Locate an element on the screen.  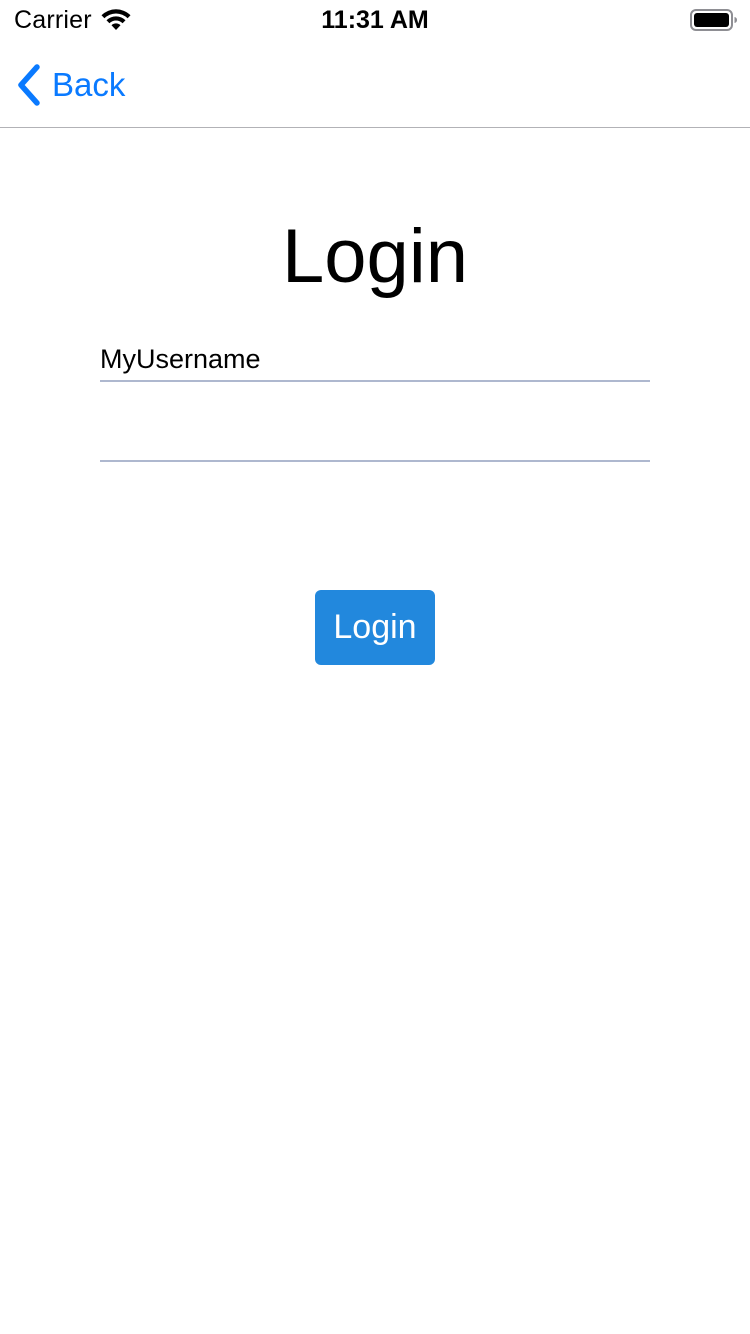
status-bar: Carrier 11:31 AM is located at coordinates (375, 20).